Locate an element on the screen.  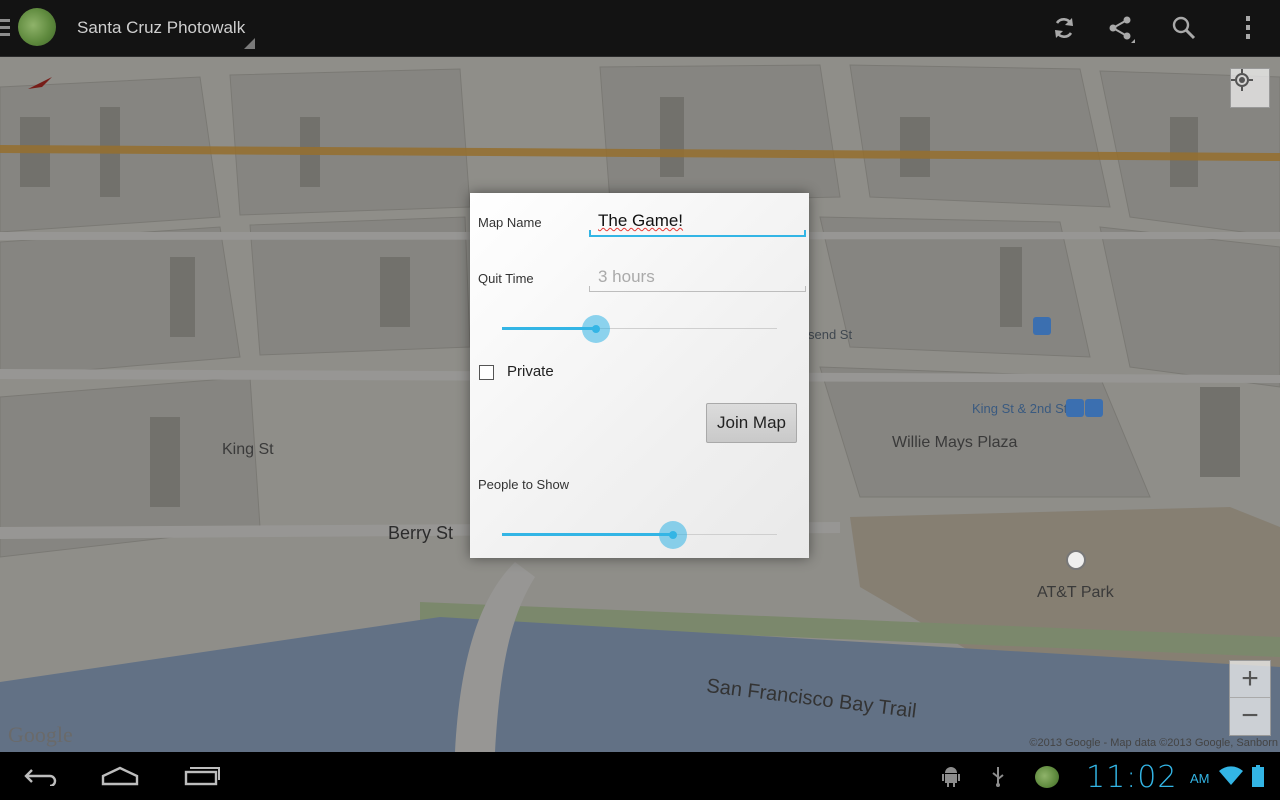
transit-label-king-2nd: King St & 2nd St is located at coordinates (1020, 408).